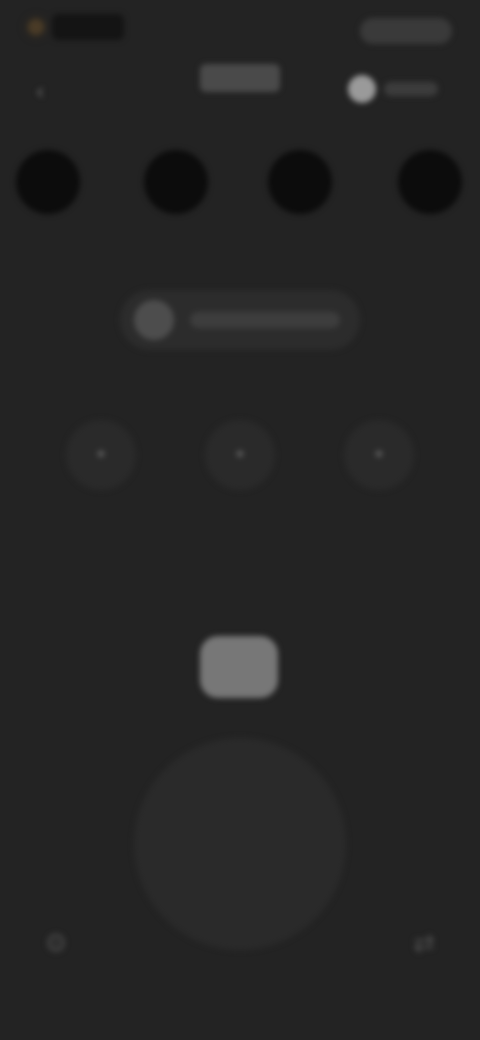  What do you see at coordinates (424, 944) in the screenshot?
I see `swap-icon: ⇄` at bounding box center [424, 944].